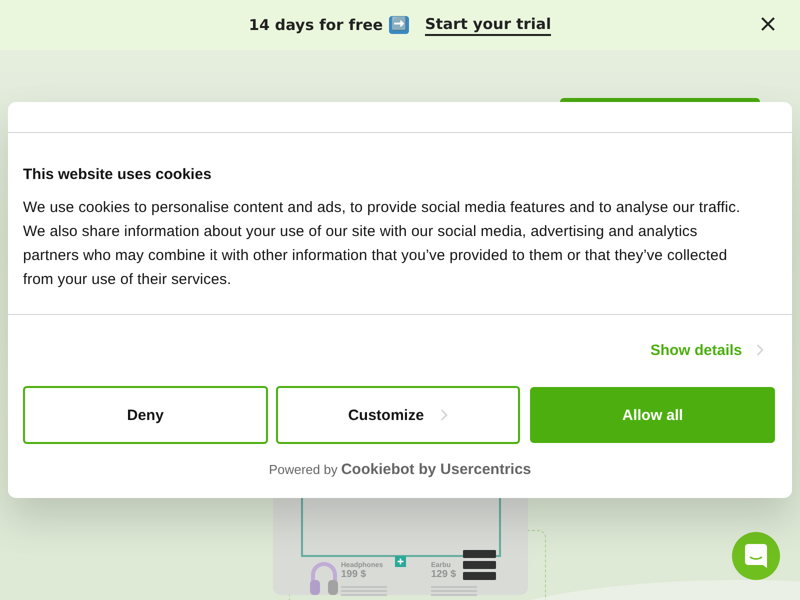 The width and height of the screenshot is (800, 600). Describe the element at coordinates (354, 574) in the screenshot. I see `product-price: 199 $` at that location.